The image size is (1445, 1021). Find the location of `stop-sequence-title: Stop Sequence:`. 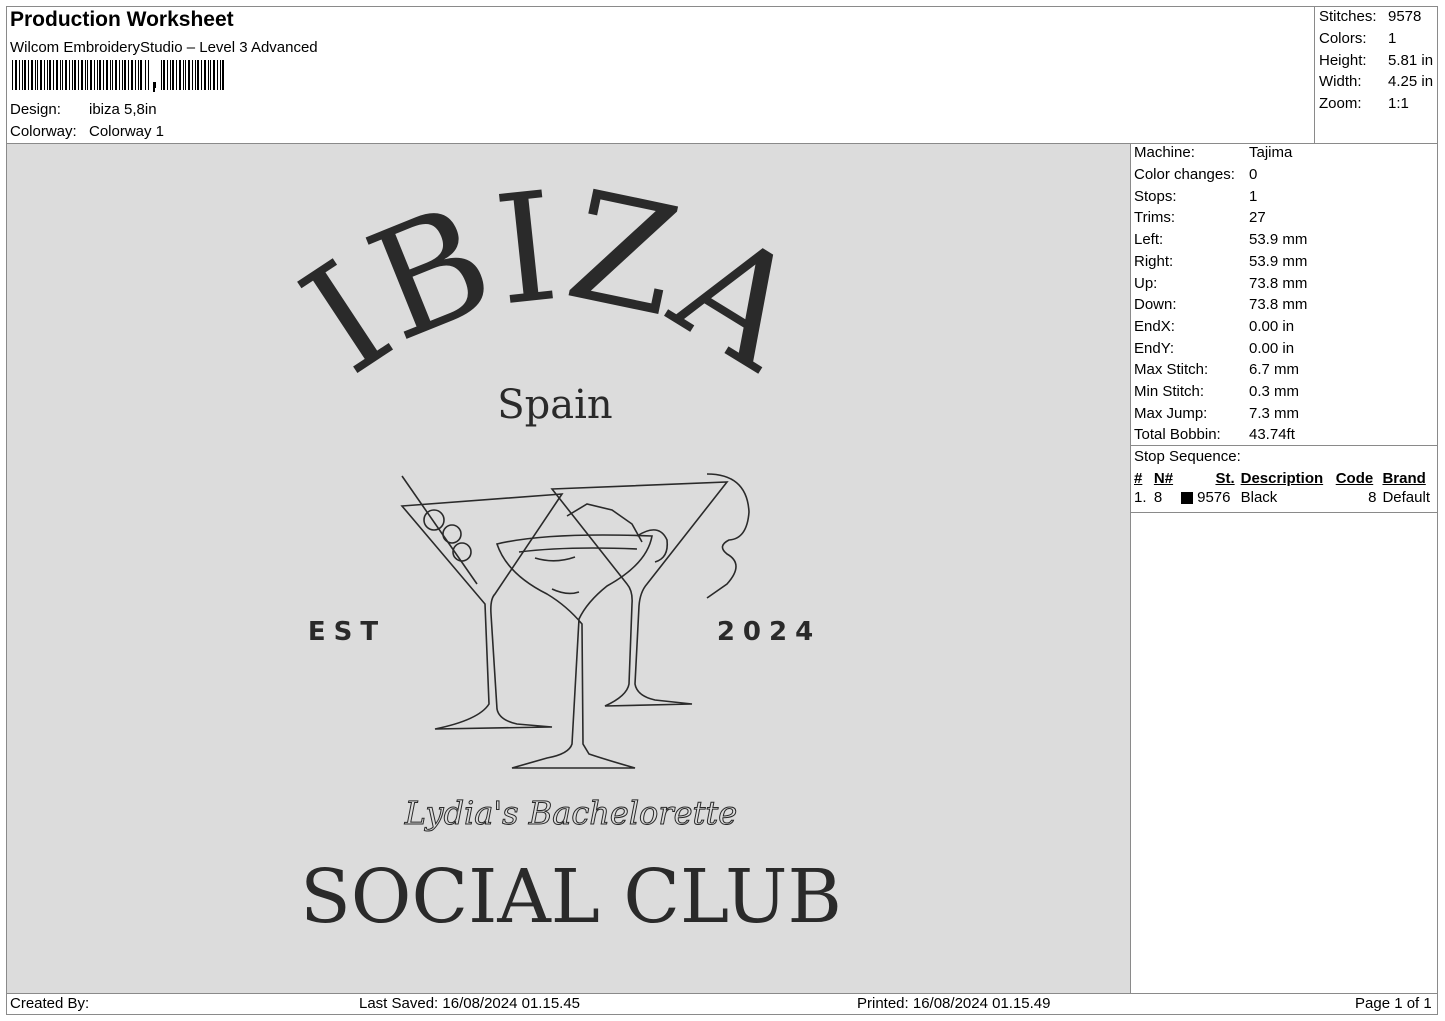

stop-sequence-title: Stop Sequence: is located at coordinates (1187, 456).